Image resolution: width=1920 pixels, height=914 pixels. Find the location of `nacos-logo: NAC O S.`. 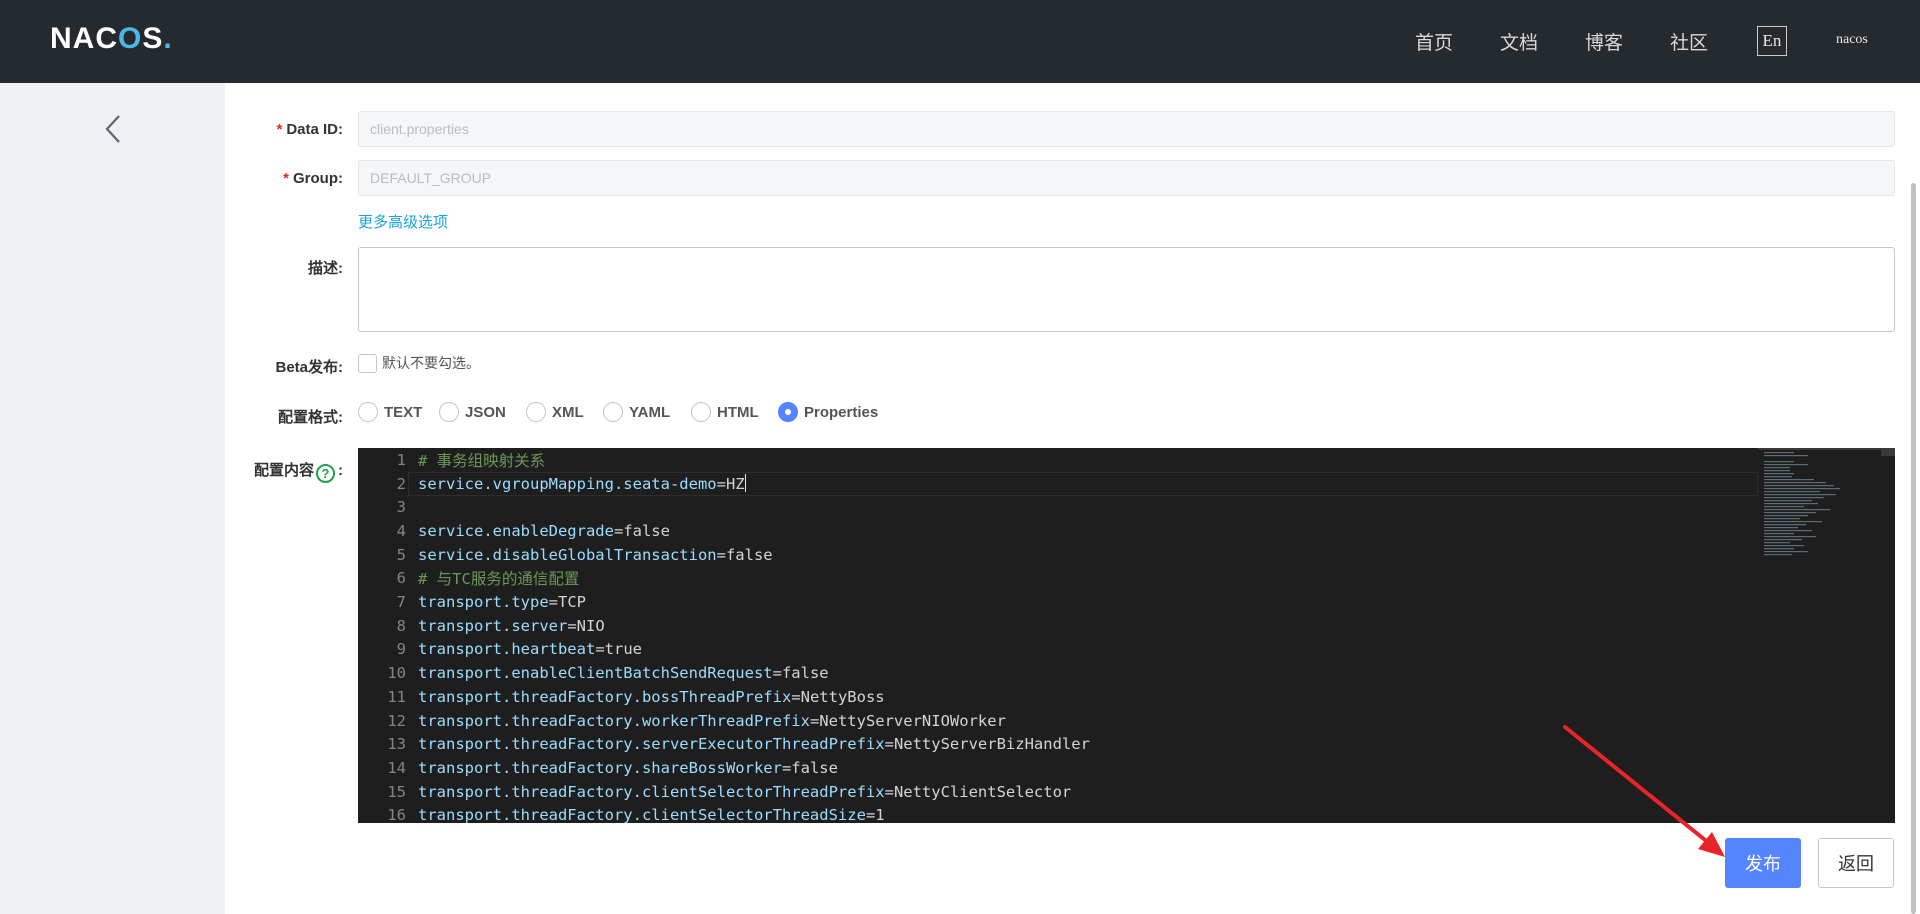

nacos-logo: NAC O S. is located at coordinates (111, 39).